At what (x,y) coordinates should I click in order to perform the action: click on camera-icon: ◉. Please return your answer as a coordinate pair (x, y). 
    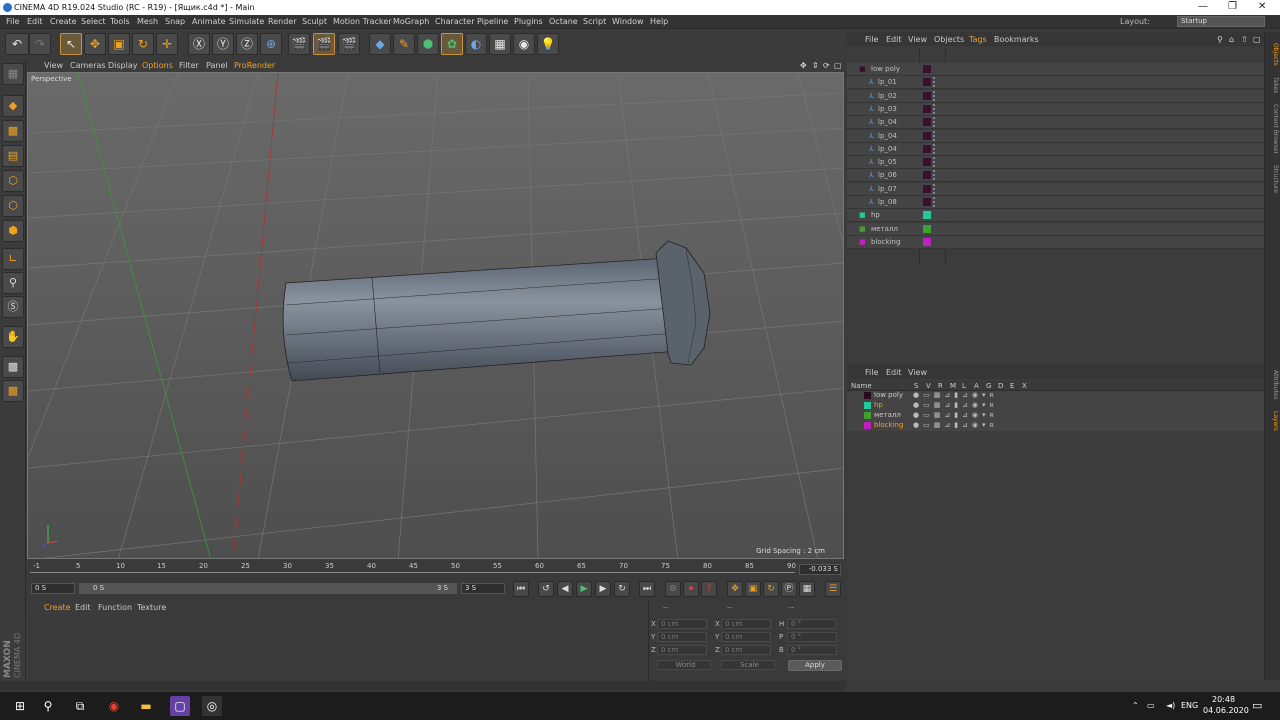
    Looking at the image, I should click on (524, 44).